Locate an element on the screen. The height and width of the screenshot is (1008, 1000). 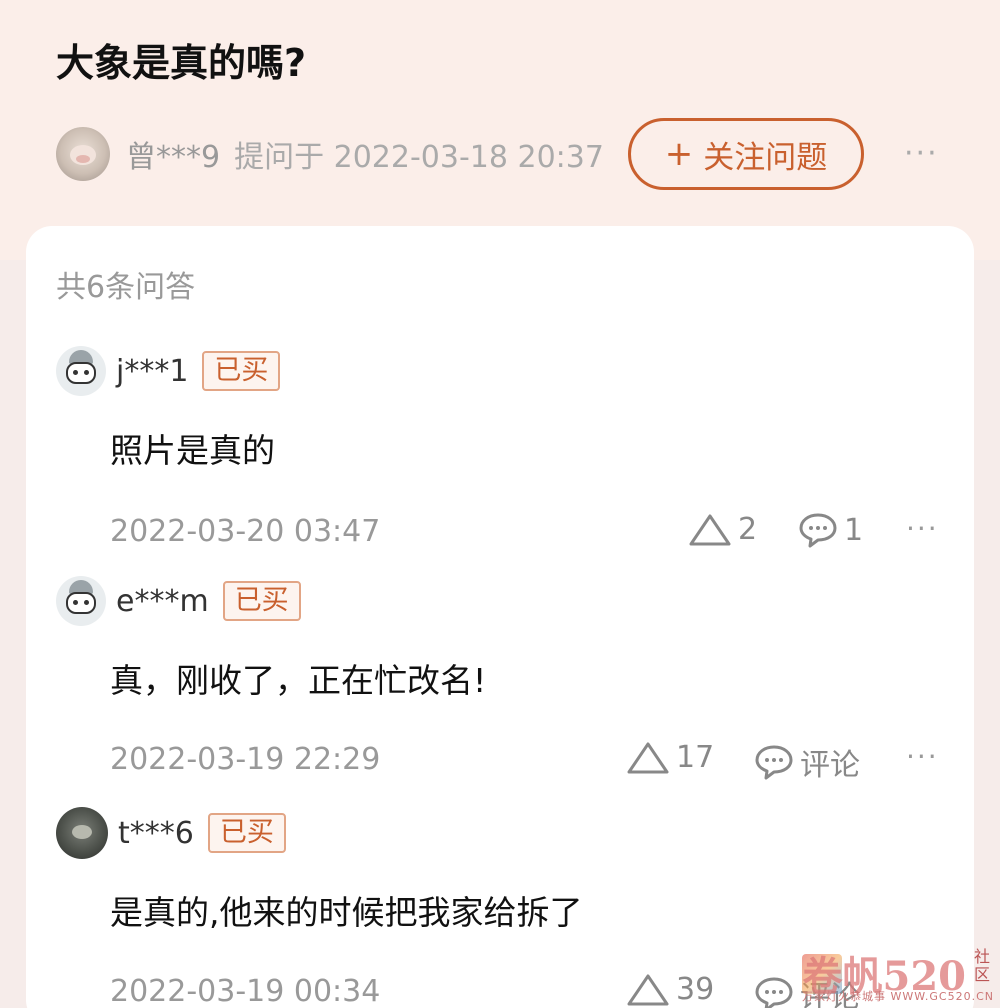
follow-question-button: + 关注问题 is located at coordinates (746, 154).